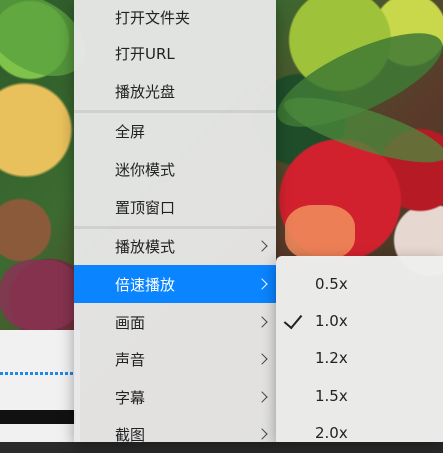 This screenshot has height=453, width=443. I want to click on menu-item-mini-mode: 迷你模式, so click(175, 169).